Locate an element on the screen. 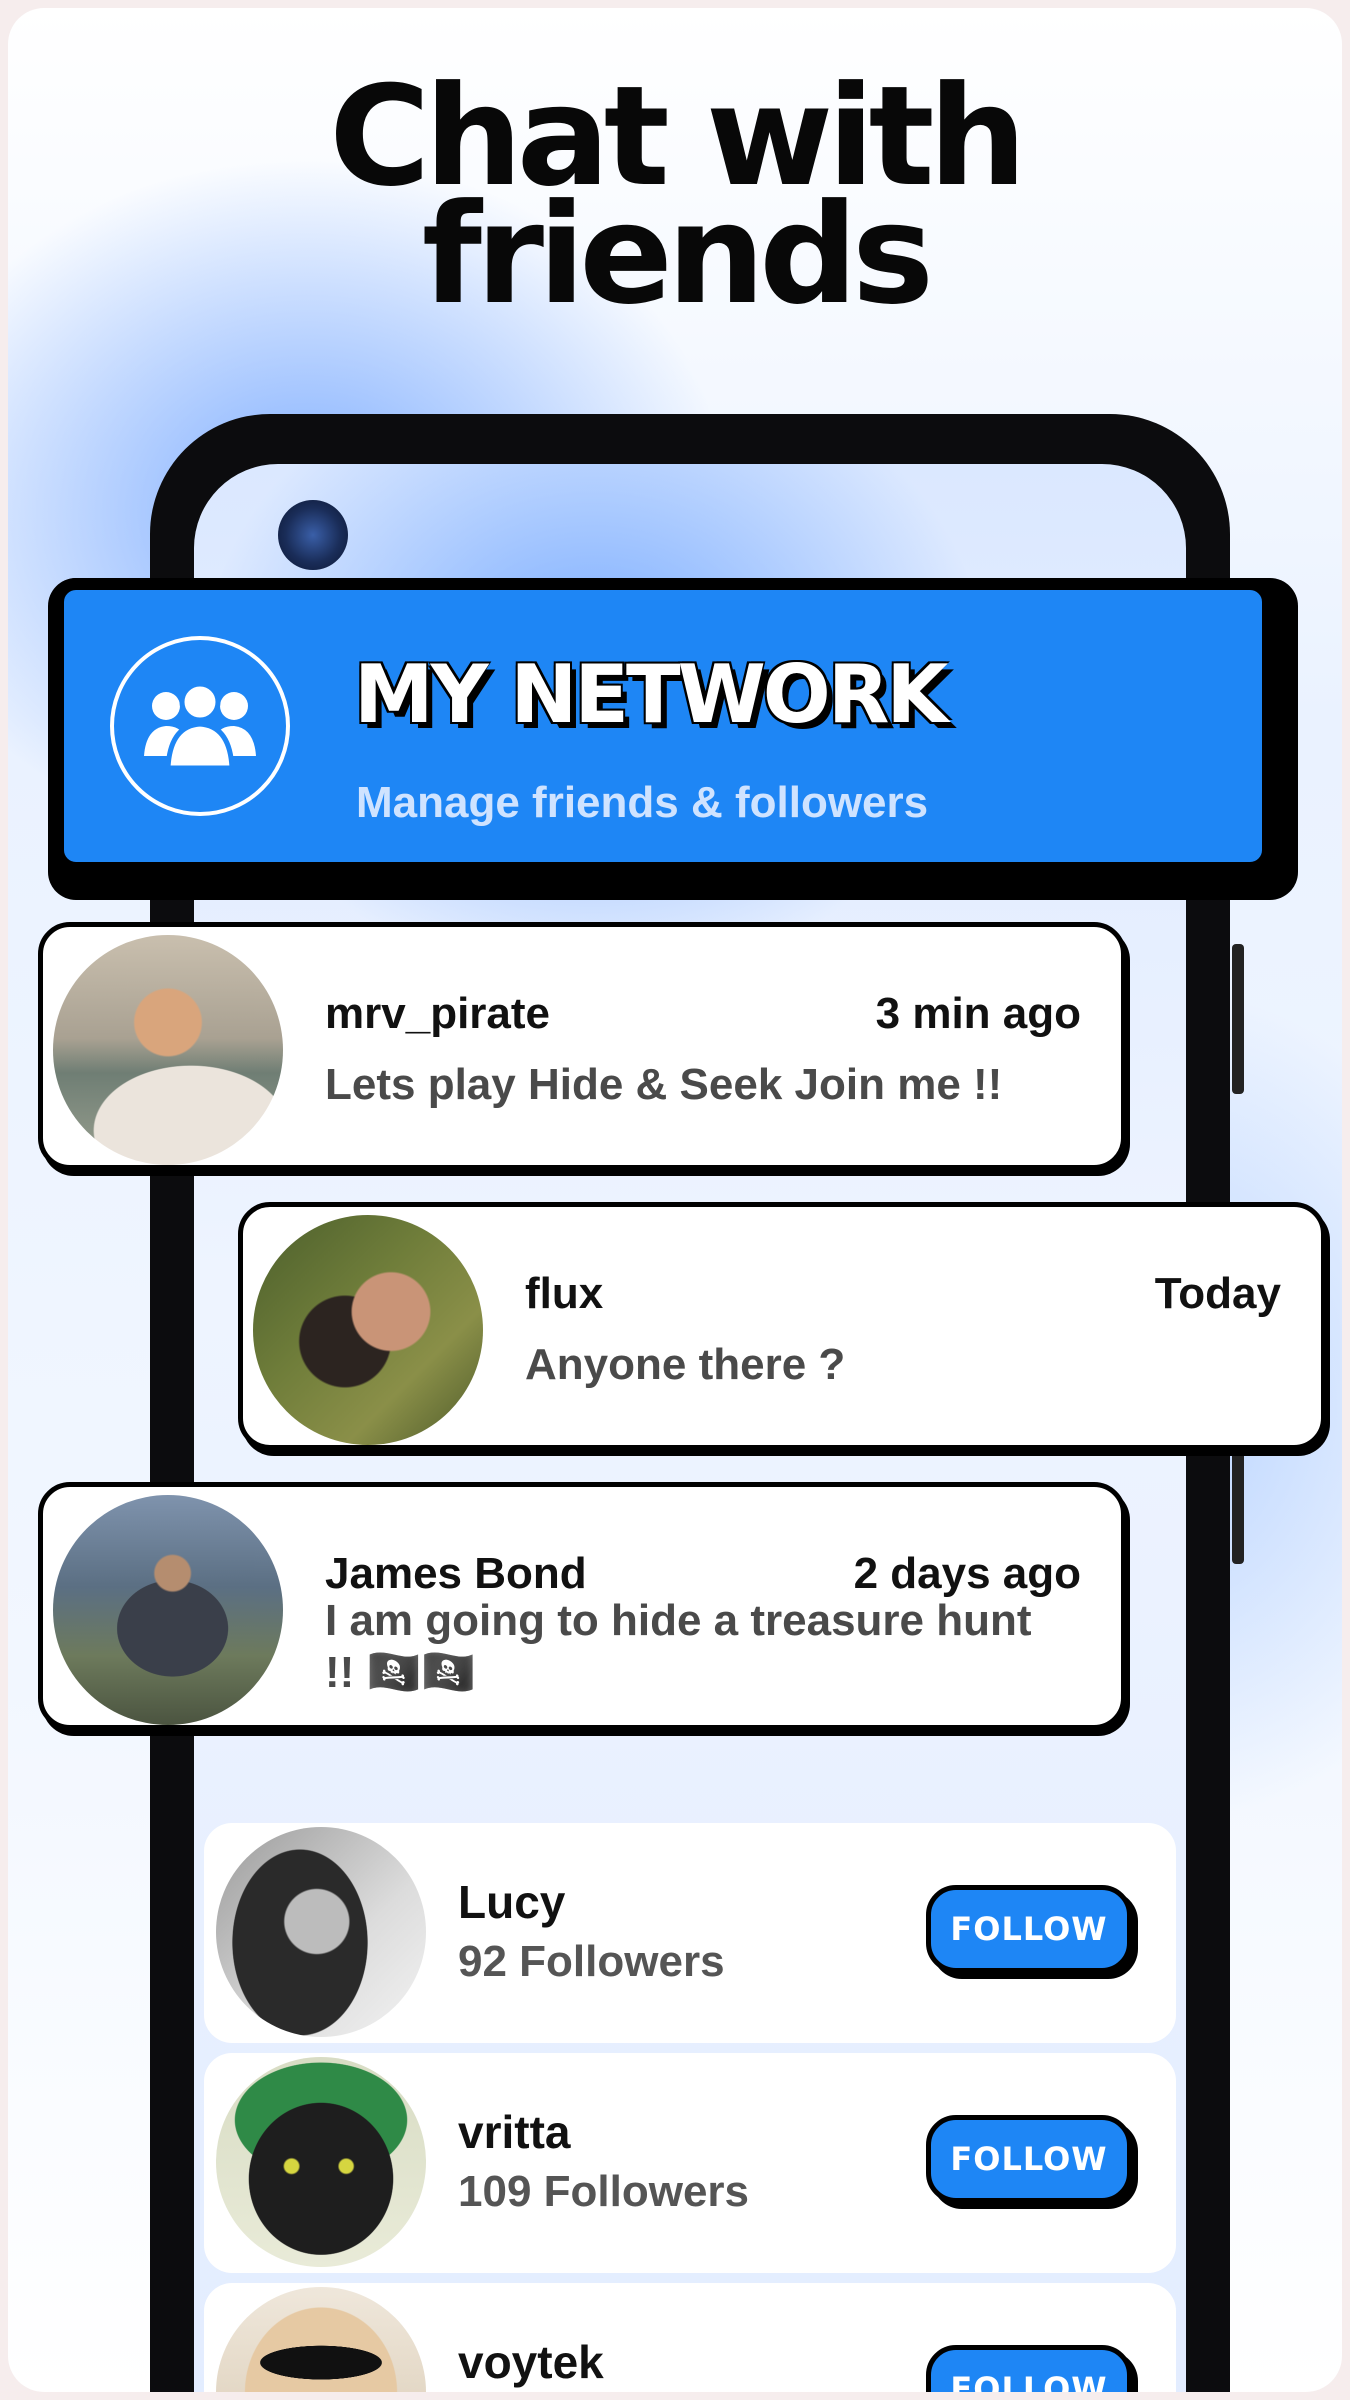 The image size is (1350, 2400). message-time: 2 days ago is located at coordinates (967, 1573).